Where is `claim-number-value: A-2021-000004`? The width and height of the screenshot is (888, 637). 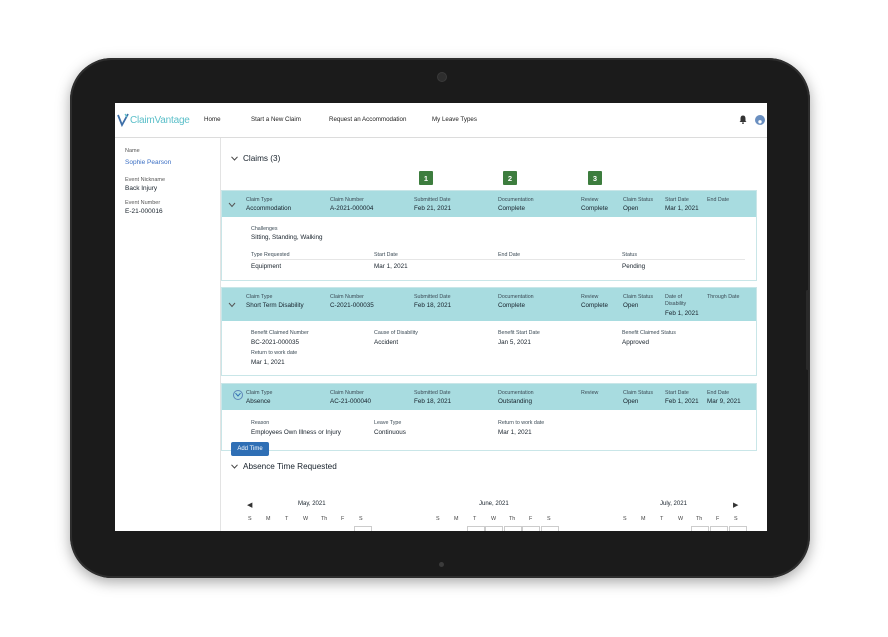 claim-number-value: A-2021-000004 is located at coordinates (352, 208).